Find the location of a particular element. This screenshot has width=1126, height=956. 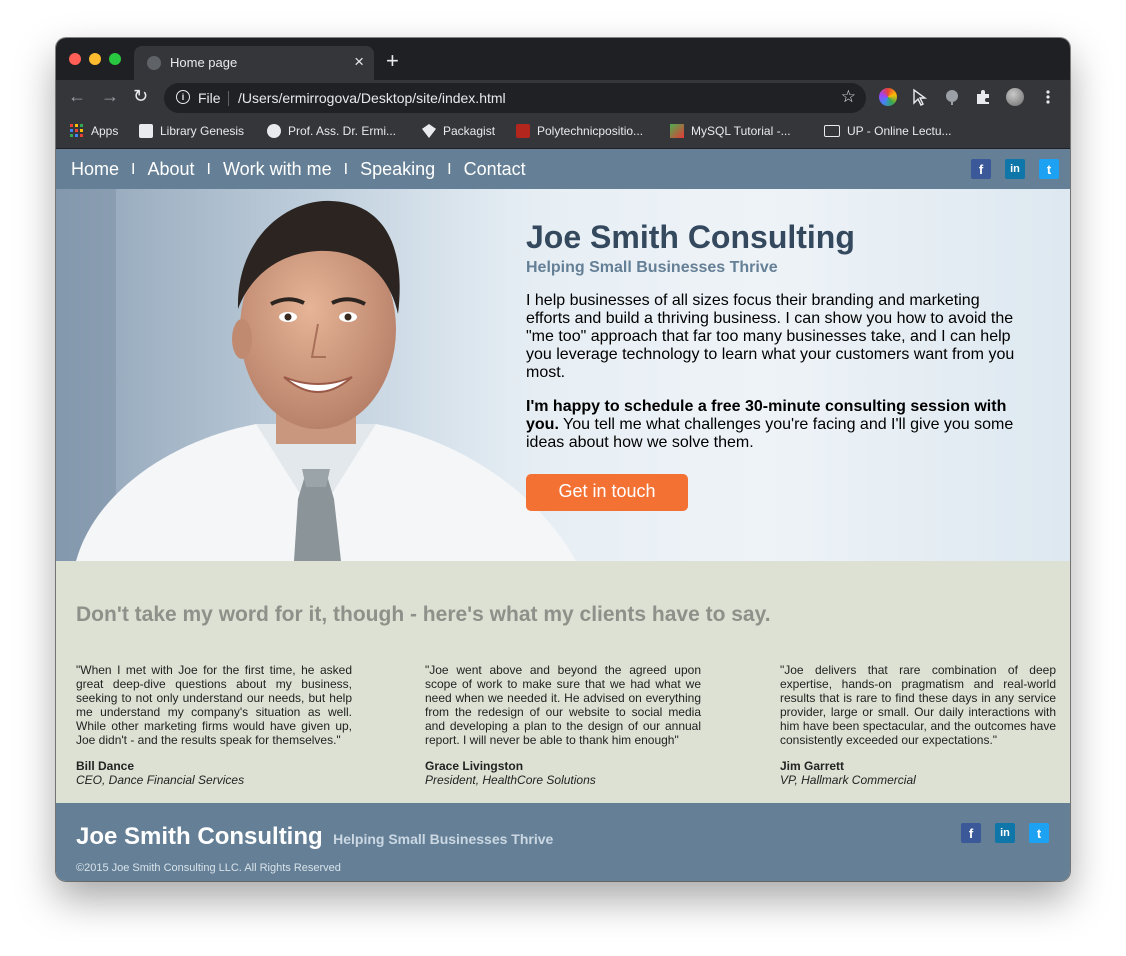

folder-icon is located at coordinates (832, 131).